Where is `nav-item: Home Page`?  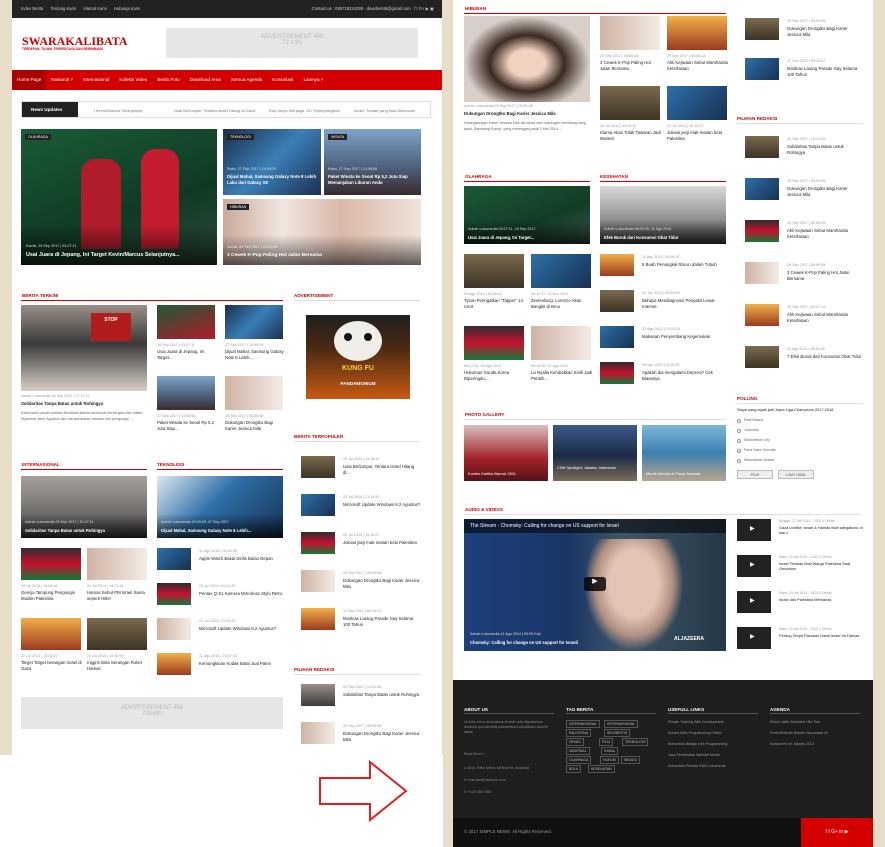
nav-item: Home Page is located at coordinates (29, 80).